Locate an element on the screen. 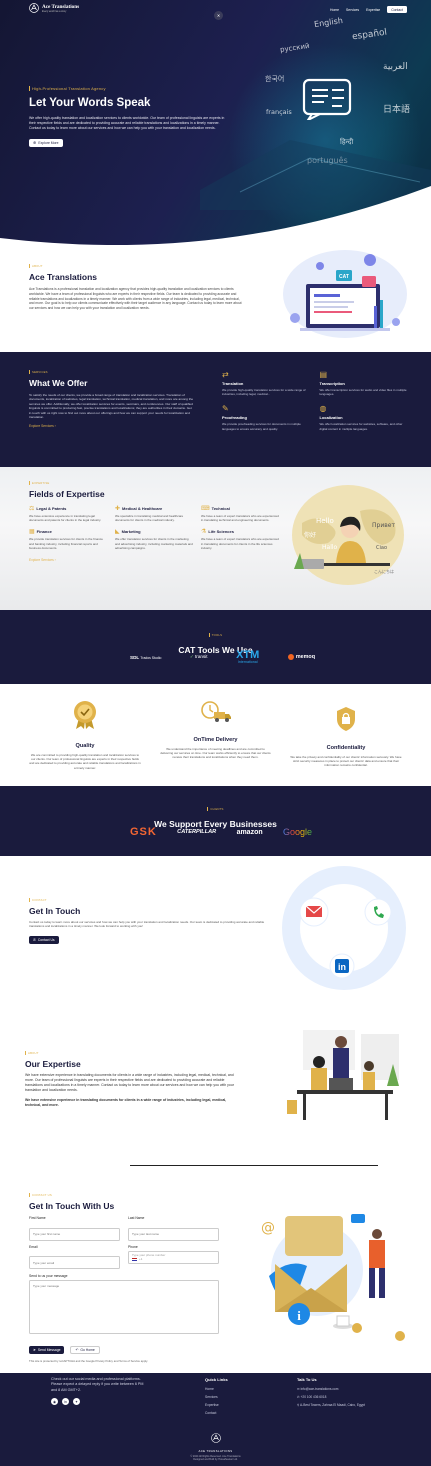 This screenshot has width=431, height=1466. memoq-logo: memoq is located at coordinates (301, 657).